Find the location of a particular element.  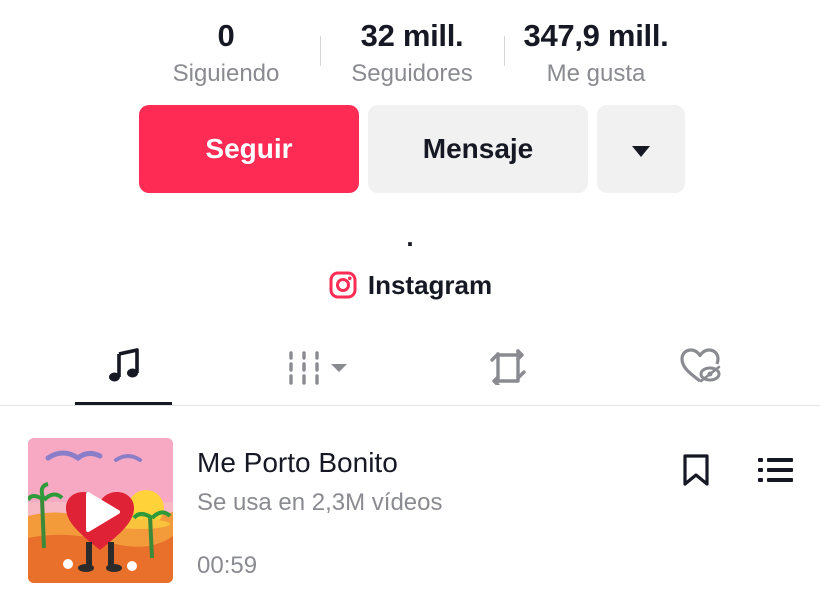

add-to-list-button is located at coordinates (776, 472).